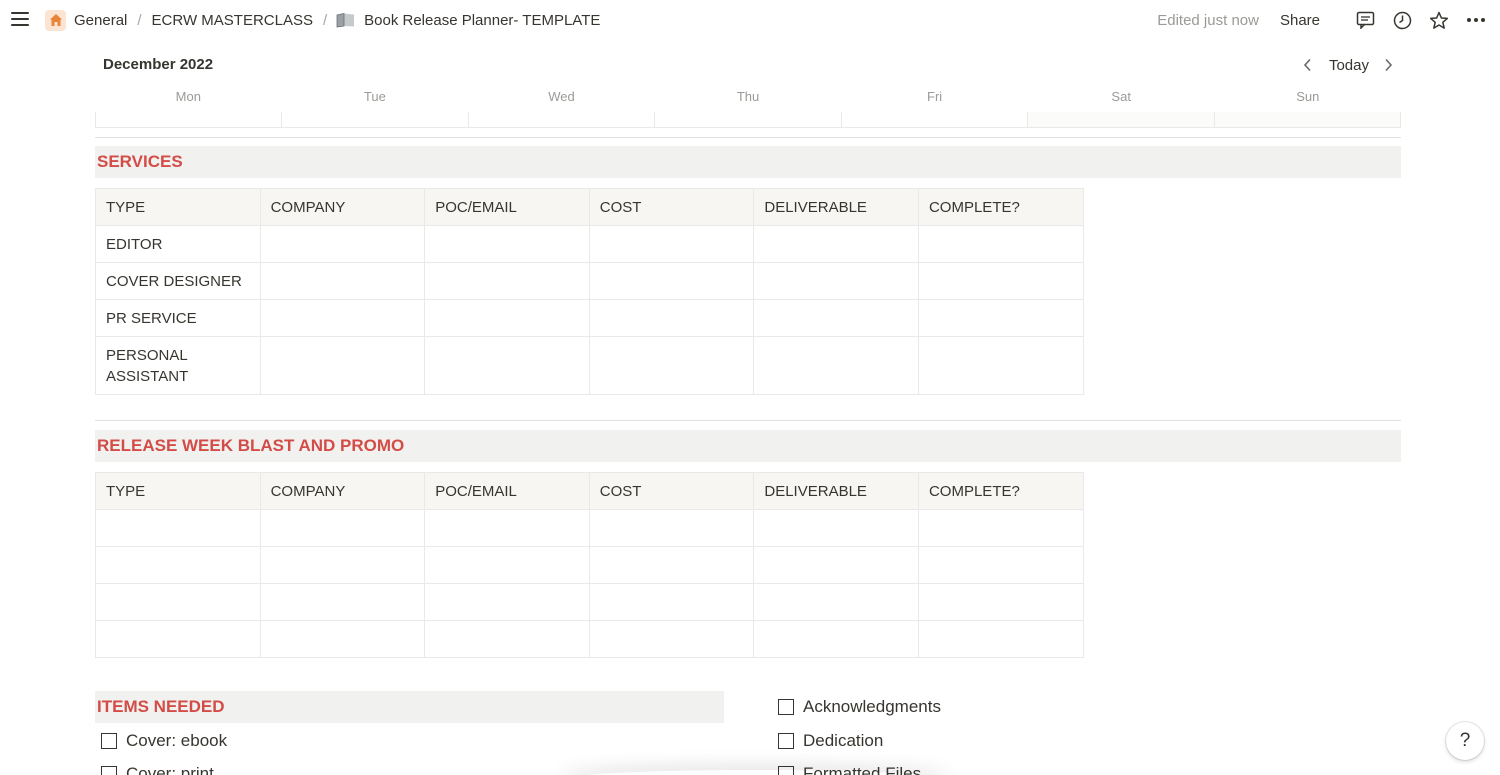 The height and width of the screenshot is (775, 1500). Describe the element at coordinates (232, 20) in the screenshot. I see `breadcrumb-masterclass: ECRW MASTERCLASS` at that location.